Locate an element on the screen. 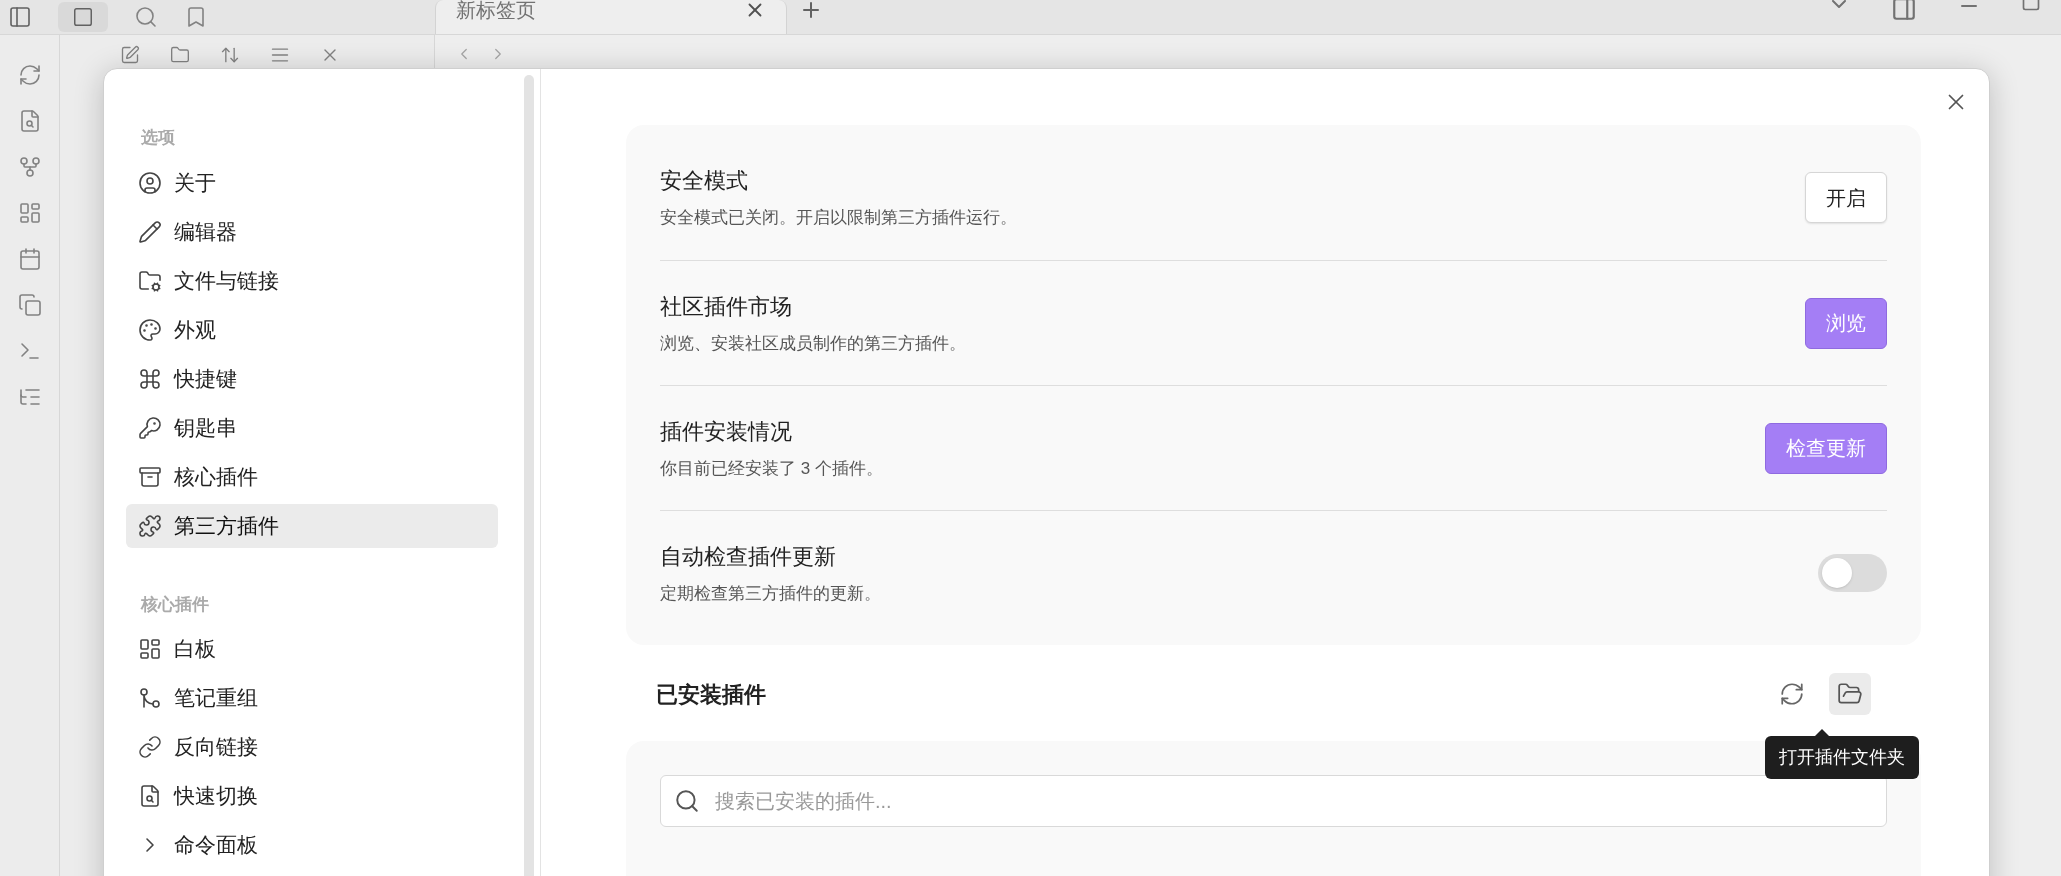 The height and width of the screenshot is (876, 2061). setting-button: 开启 is located at coordinates (1846, 197).